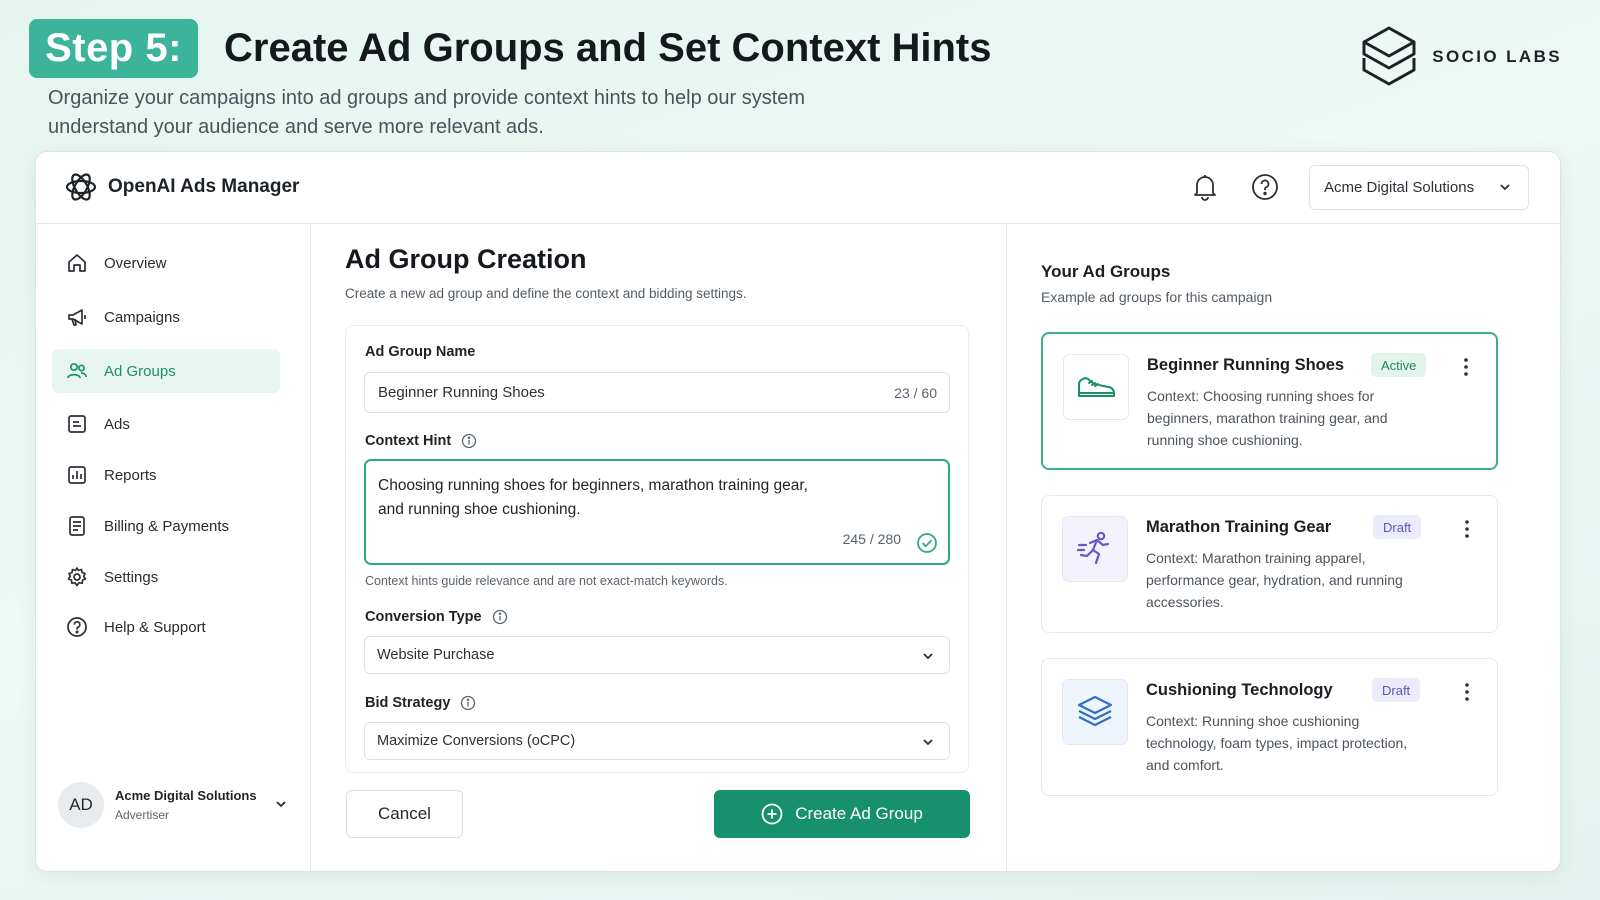 This screenshot has height=900, width=1600. What do you see at coordinates (166, 424) in the screenshot?
I see `sidebar-item-ads: Ads` at bounding box center [166, 424].